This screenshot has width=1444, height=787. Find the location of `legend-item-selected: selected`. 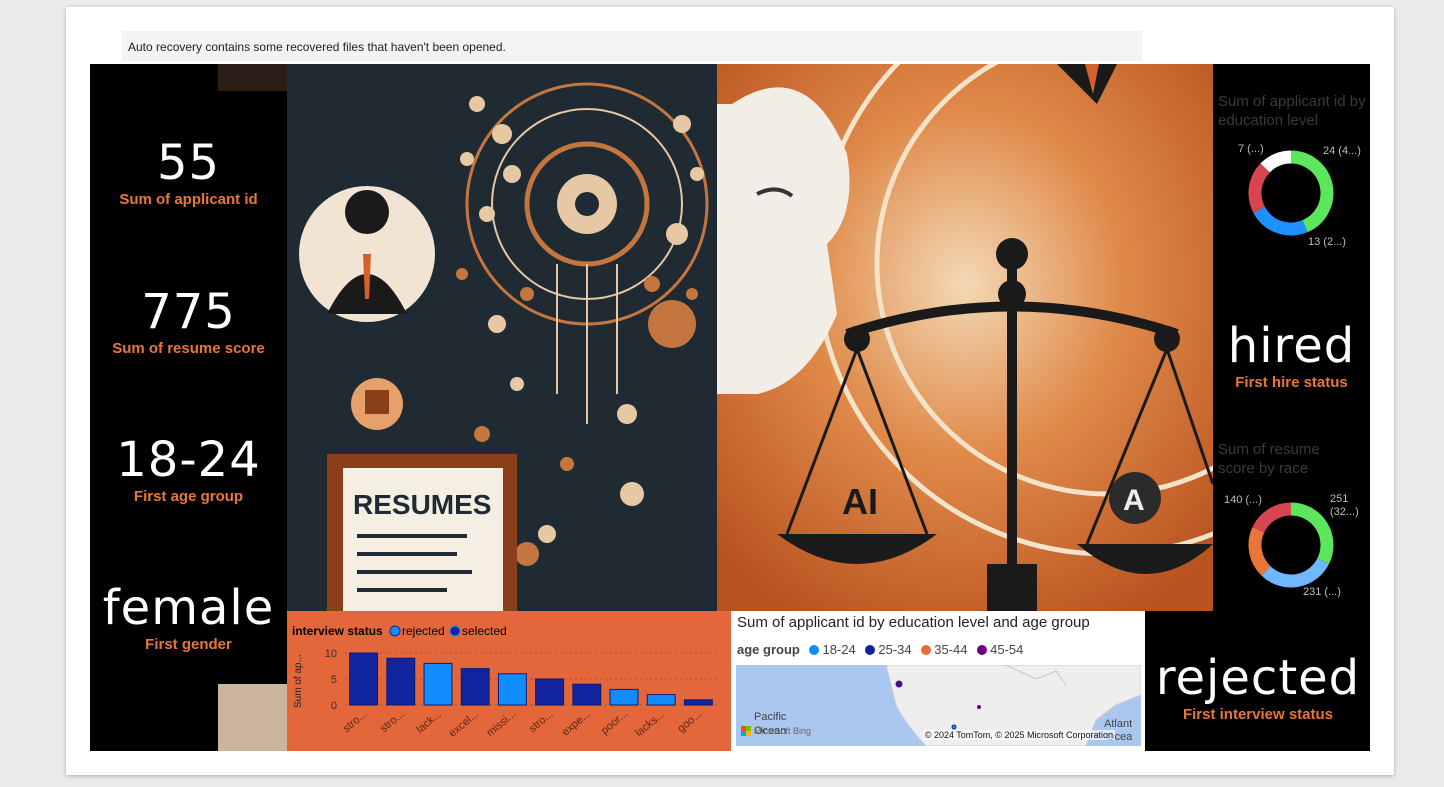

legend-item-selected: selected is located at coordinates (484, 631).